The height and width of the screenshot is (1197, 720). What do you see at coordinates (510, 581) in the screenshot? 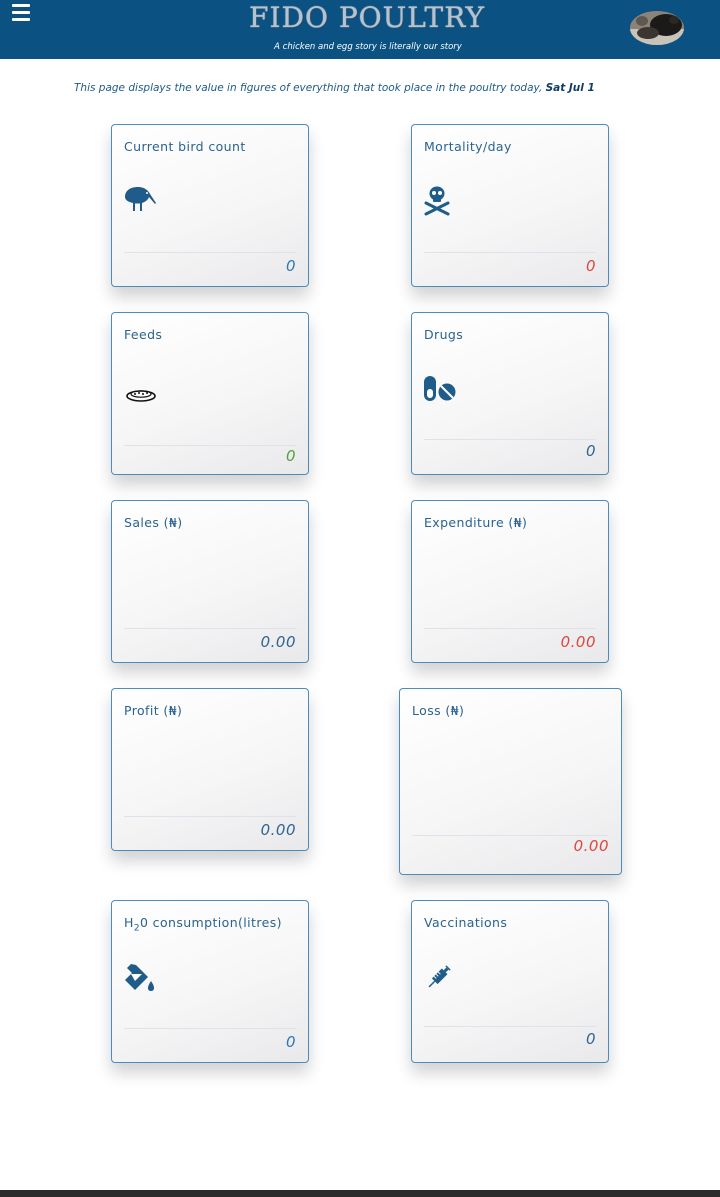
I see `card-expenditure: Expenditure (₦) 0.00` at bounding box center [510, 581].